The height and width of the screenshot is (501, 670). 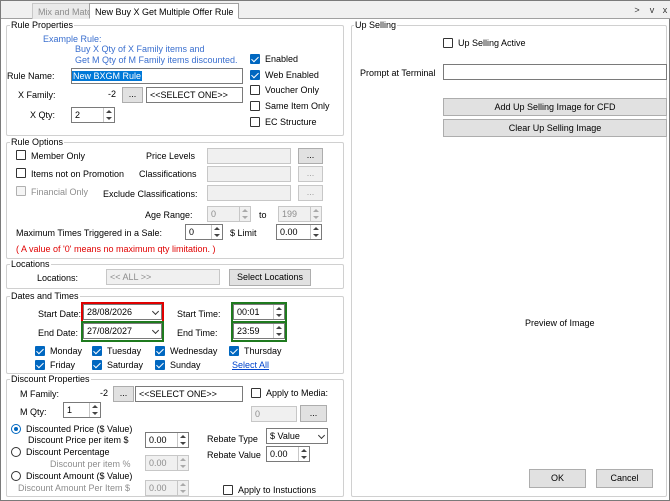 What do you see at coordinates (232, 439) in the screenshot?
I see `rebate-type-label: Rebate Type` at bounding box center [232, 439].